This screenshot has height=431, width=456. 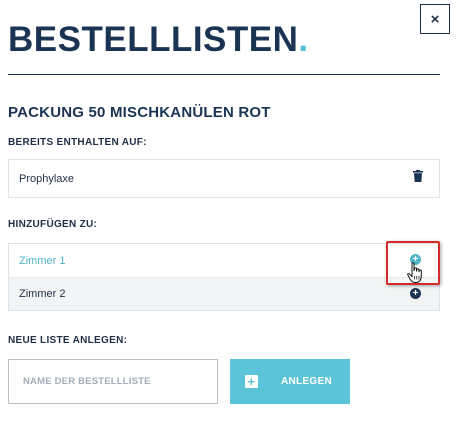 I want to click on list-item-label: Zimmer 1, so click(x=42, y=260).